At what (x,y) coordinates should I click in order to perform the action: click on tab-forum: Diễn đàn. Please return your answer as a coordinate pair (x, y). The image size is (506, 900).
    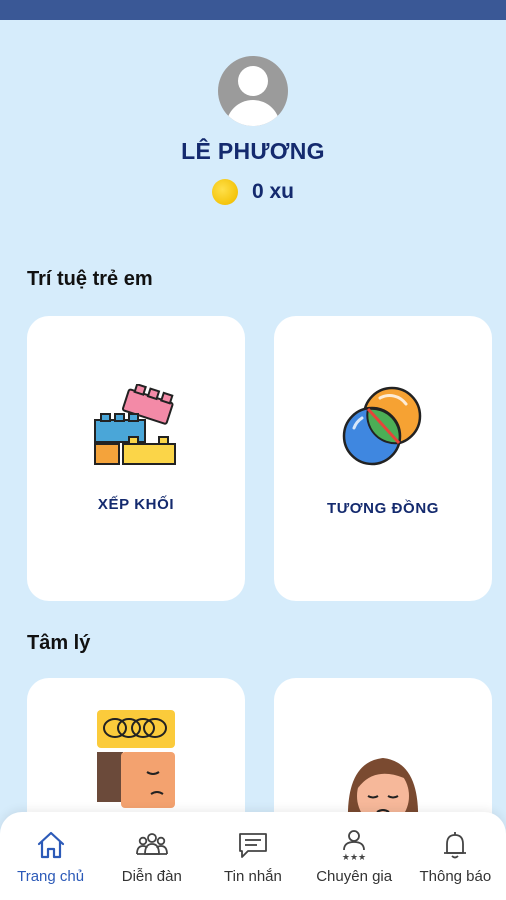
    Looking at the image, I should click on (152, 856).